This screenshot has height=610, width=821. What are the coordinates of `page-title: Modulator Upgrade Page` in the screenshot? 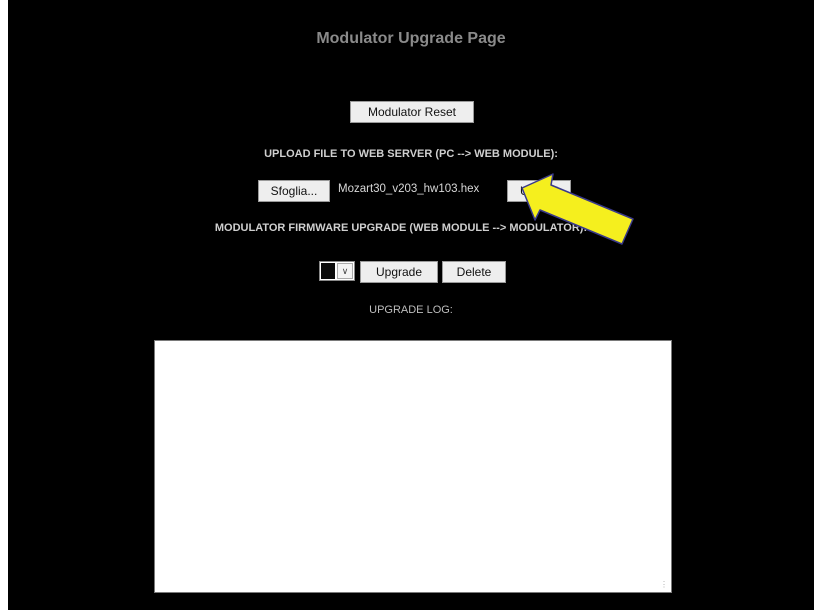 It's located at (411, 38).